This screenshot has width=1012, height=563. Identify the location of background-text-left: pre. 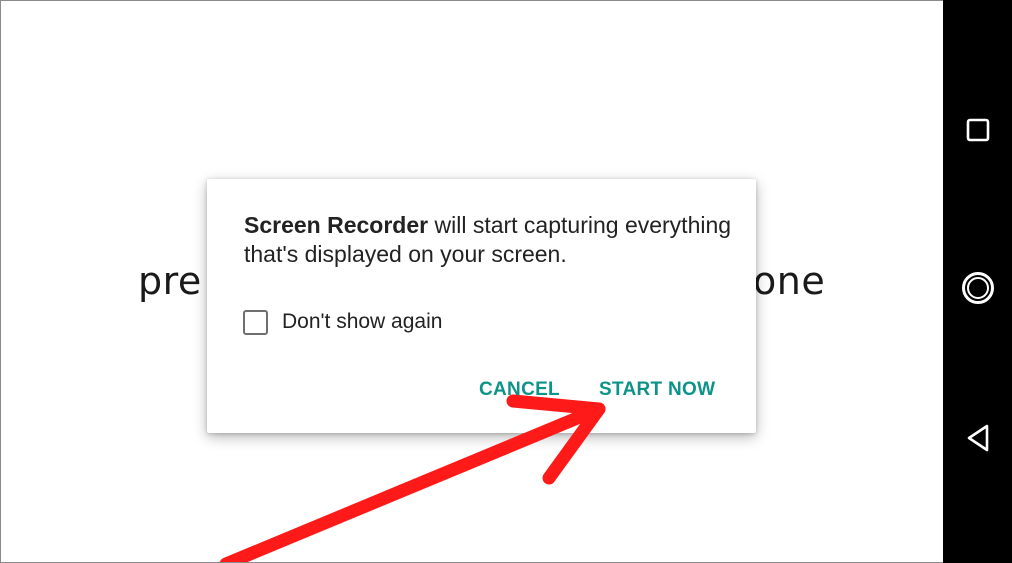
(170, 281).